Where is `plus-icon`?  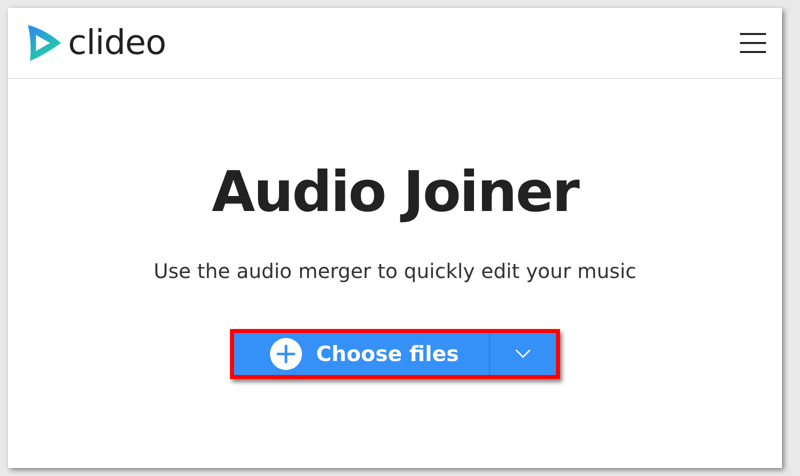 plus-icon is located at coordinates (286, 354).